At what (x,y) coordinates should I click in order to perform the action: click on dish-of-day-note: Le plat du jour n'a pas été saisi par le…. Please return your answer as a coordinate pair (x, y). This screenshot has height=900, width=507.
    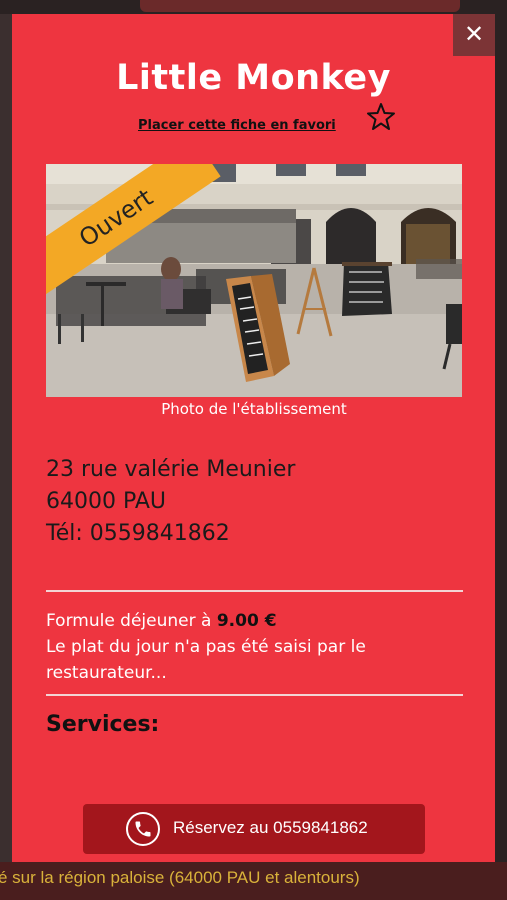
    Looking at the image, I should click on (206, 660).